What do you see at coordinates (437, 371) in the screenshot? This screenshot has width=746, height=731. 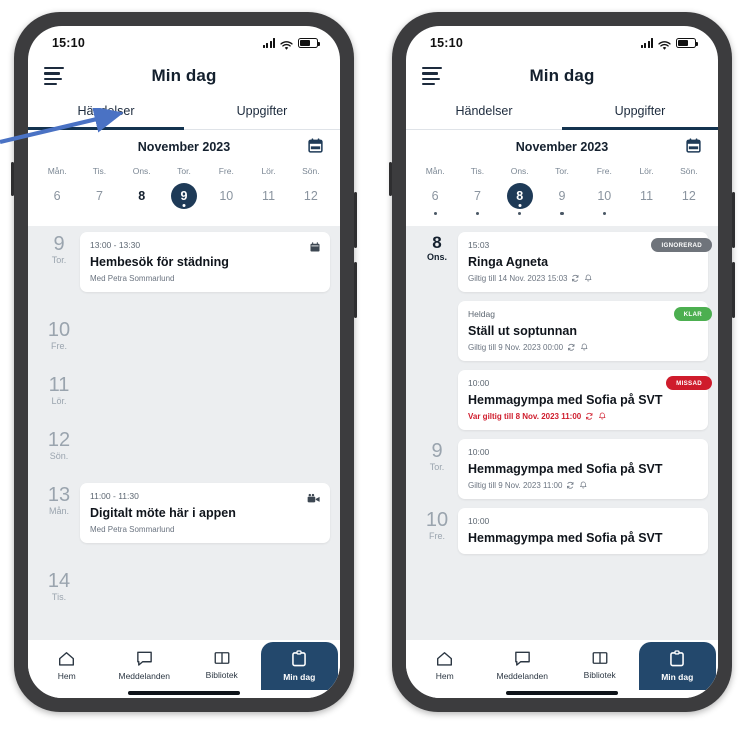 I see `day-label` at bounding box center [437, 371].